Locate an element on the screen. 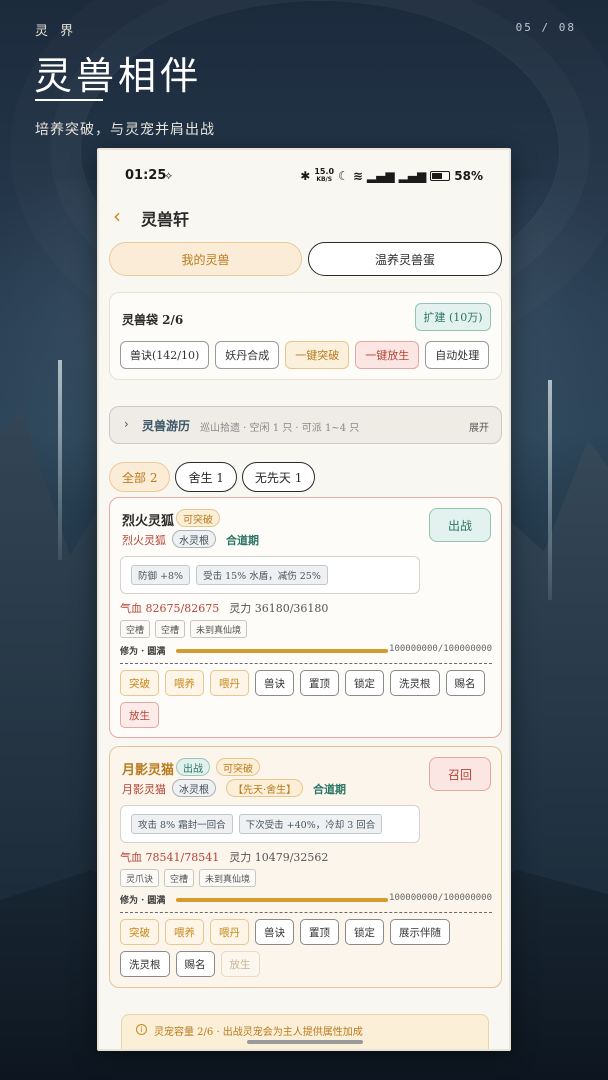 The width and height of the screenshot is (608, 1080). pet-name: 月影灵猫 is located at coordinates (148, 770).